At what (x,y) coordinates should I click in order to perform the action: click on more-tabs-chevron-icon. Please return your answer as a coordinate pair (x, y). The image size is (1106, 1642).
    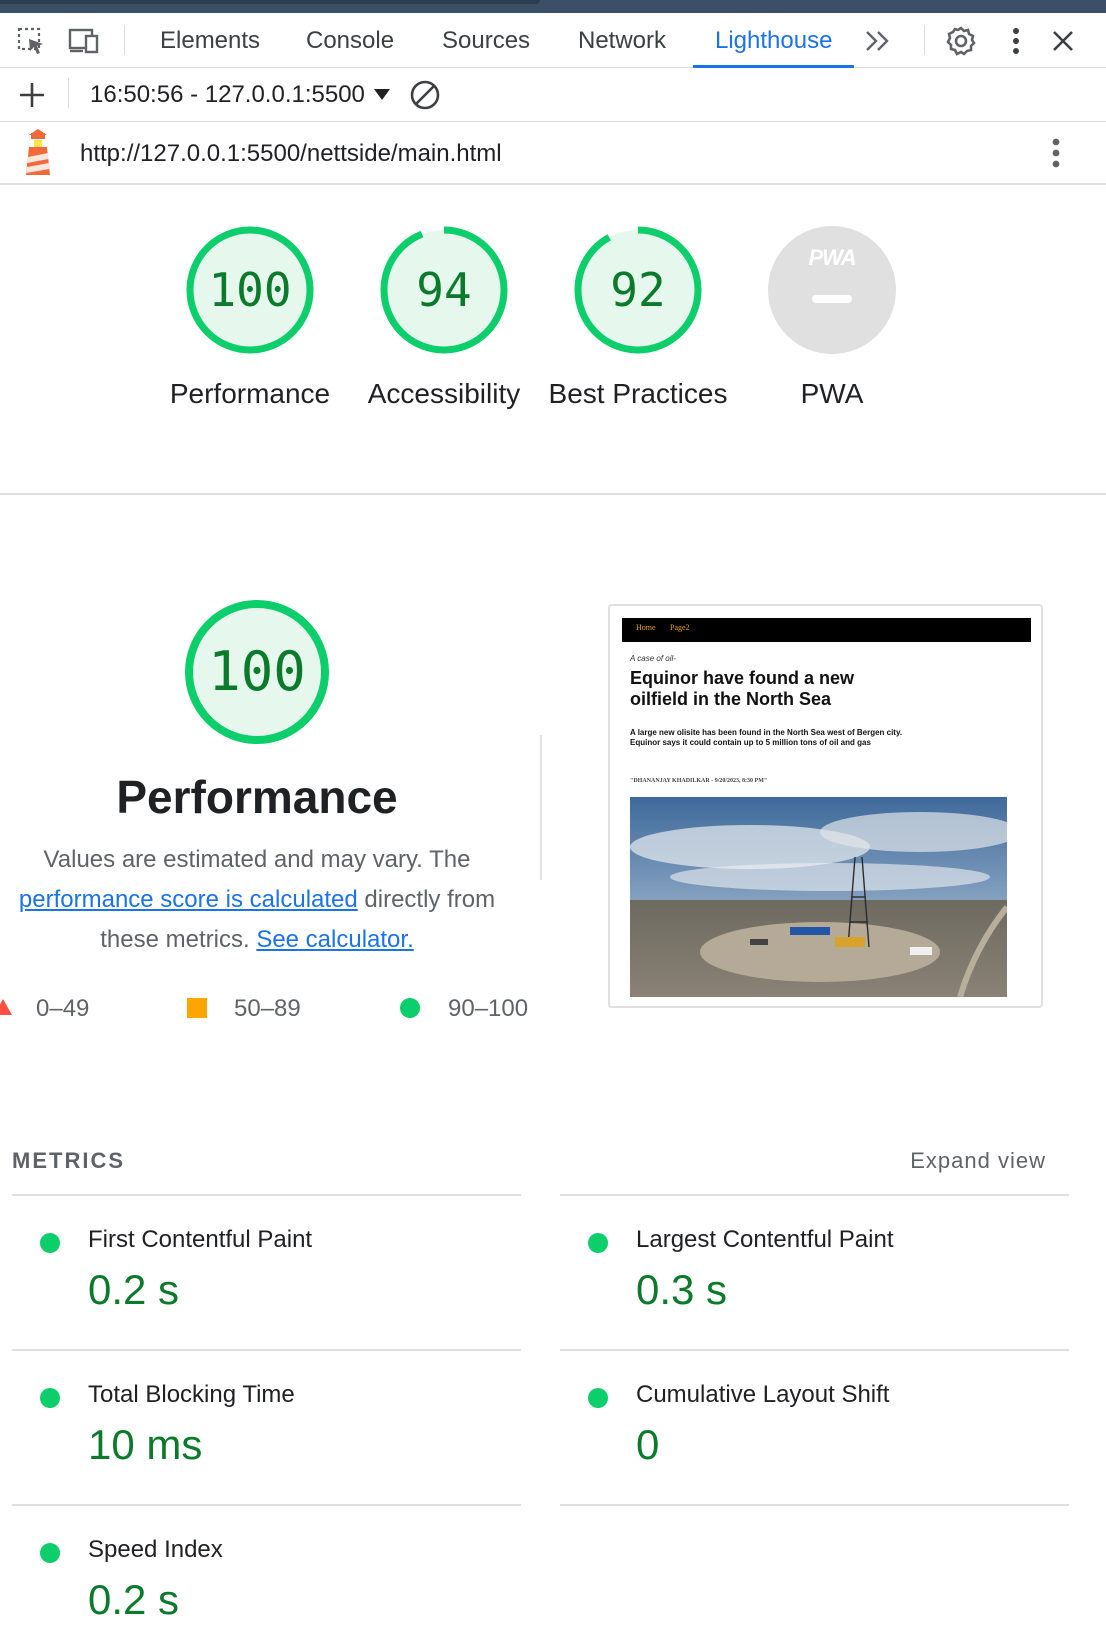
    Looking at the image, I should click on (878, 41).